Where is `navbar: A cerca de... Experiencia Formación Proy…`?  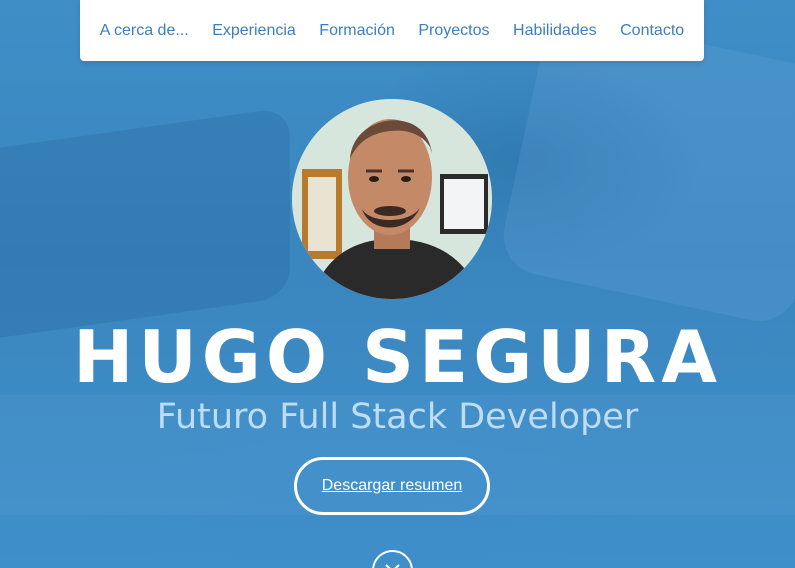
navbar: A cerca de... Experiencia Formación Proy… is located at coordinates (392, 30).